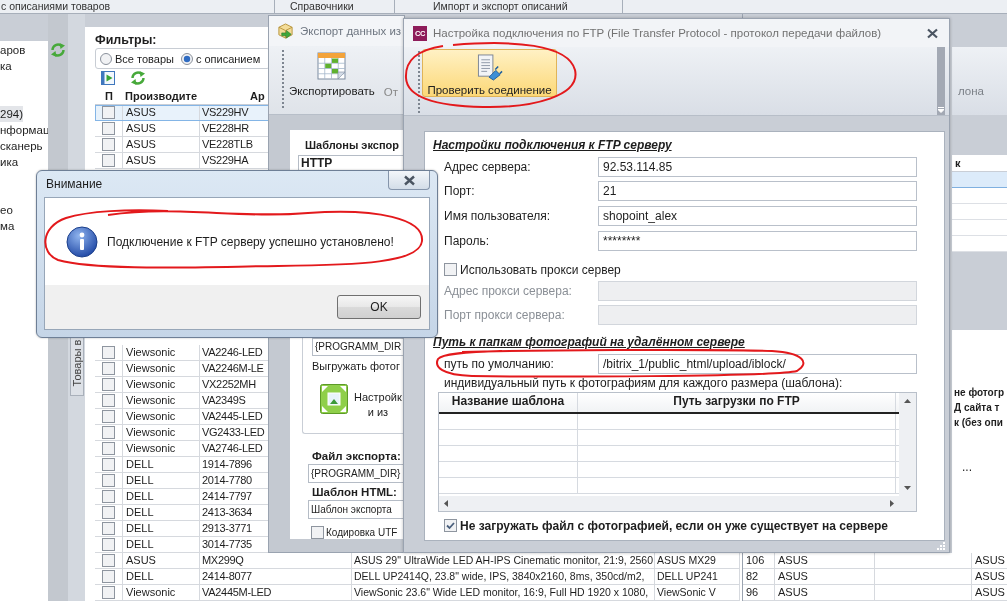 This screenshot has height=601, width=1007. I want to click on ok-button: OK, so click(379, 307).